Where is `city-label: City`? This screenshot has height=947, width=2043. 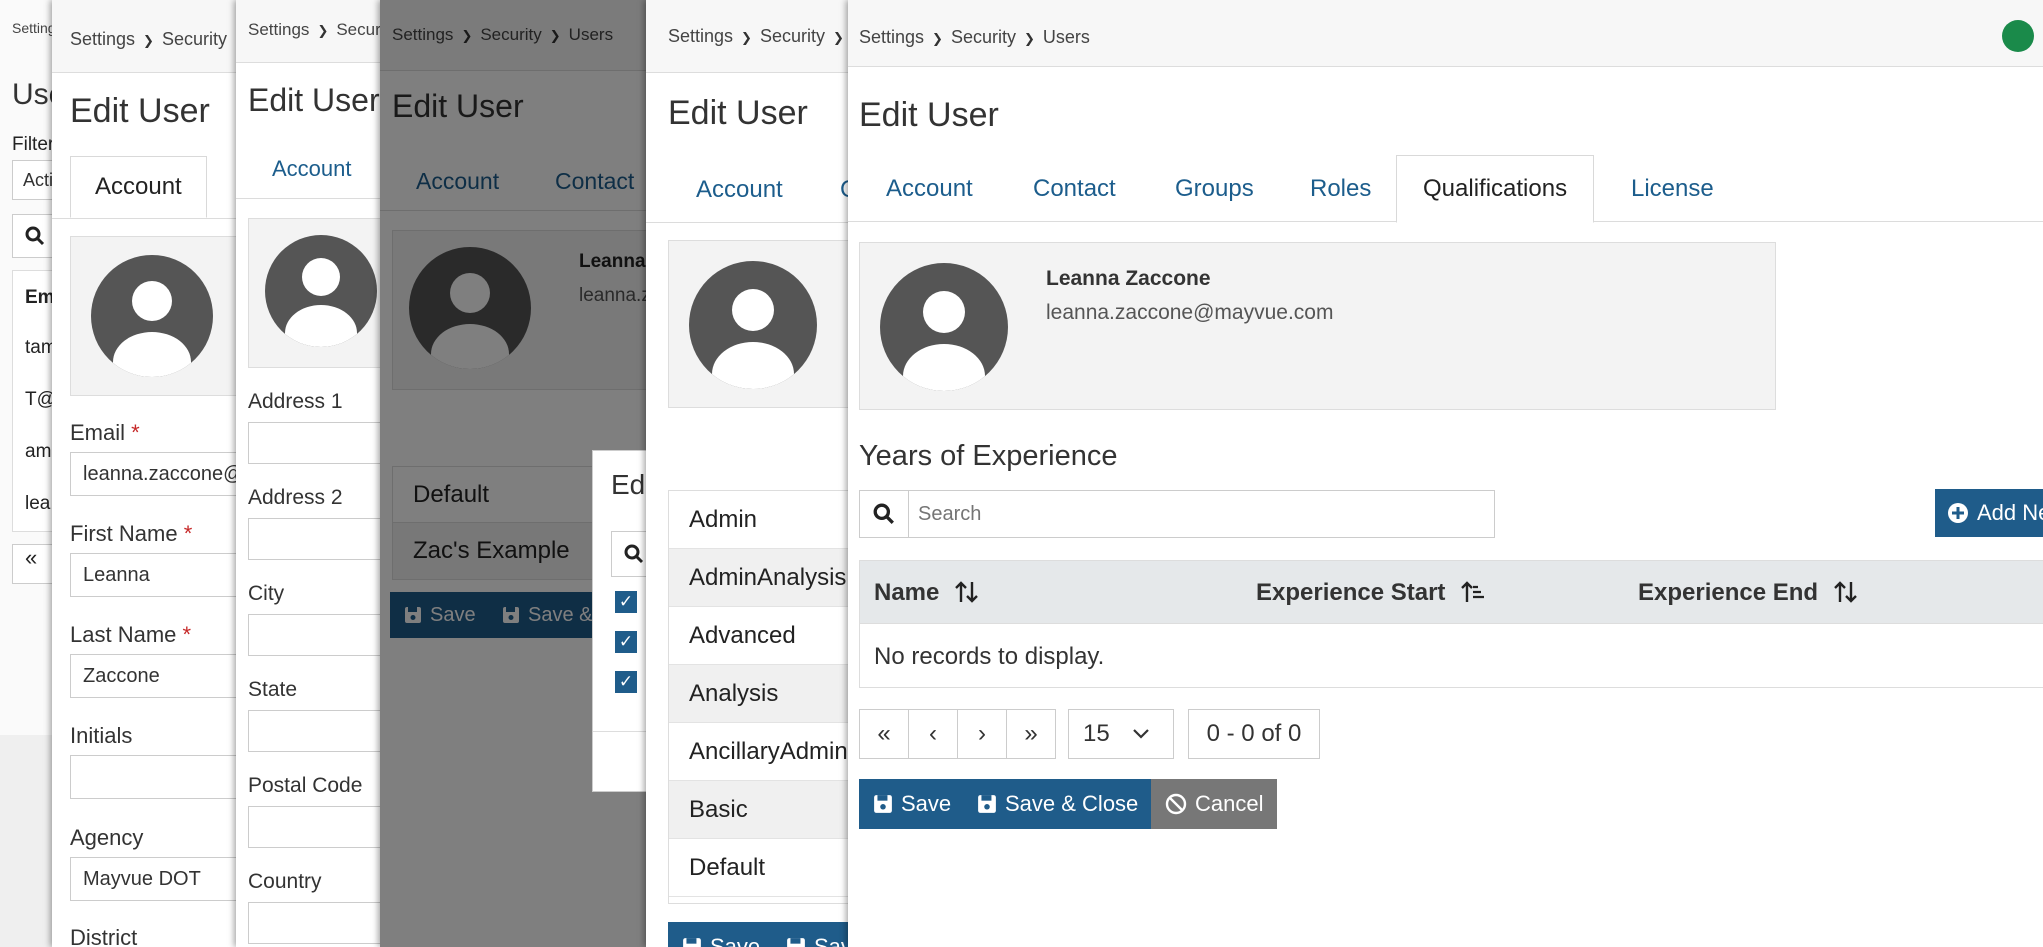 city-label: City is located at coordinates (266, 593).